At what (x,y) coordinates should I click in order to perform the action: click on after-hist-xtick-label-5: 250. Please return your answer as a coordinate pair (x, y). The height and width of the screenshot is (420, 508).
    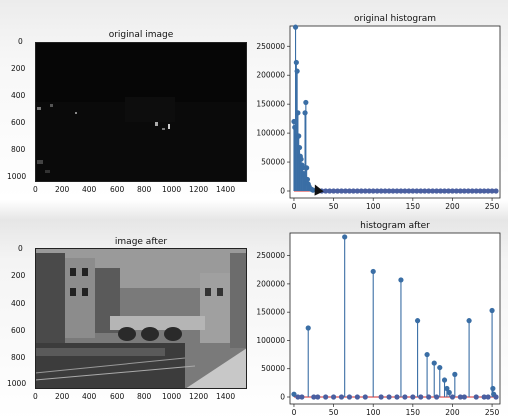
    Looking at the image, I should click on (492, 412).